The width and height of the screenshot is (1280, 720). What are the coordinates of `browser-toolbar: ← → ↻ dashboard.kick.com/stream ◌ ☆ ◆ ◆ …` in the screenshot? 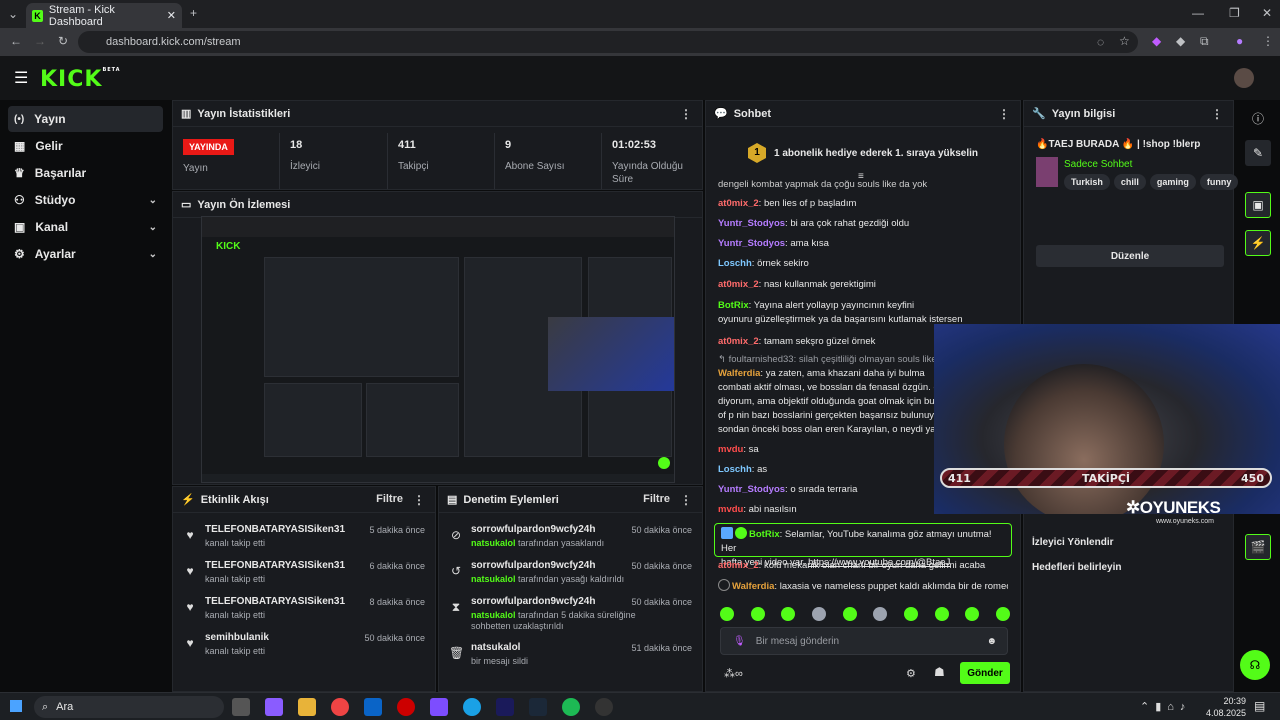 It's located at (640, 42).